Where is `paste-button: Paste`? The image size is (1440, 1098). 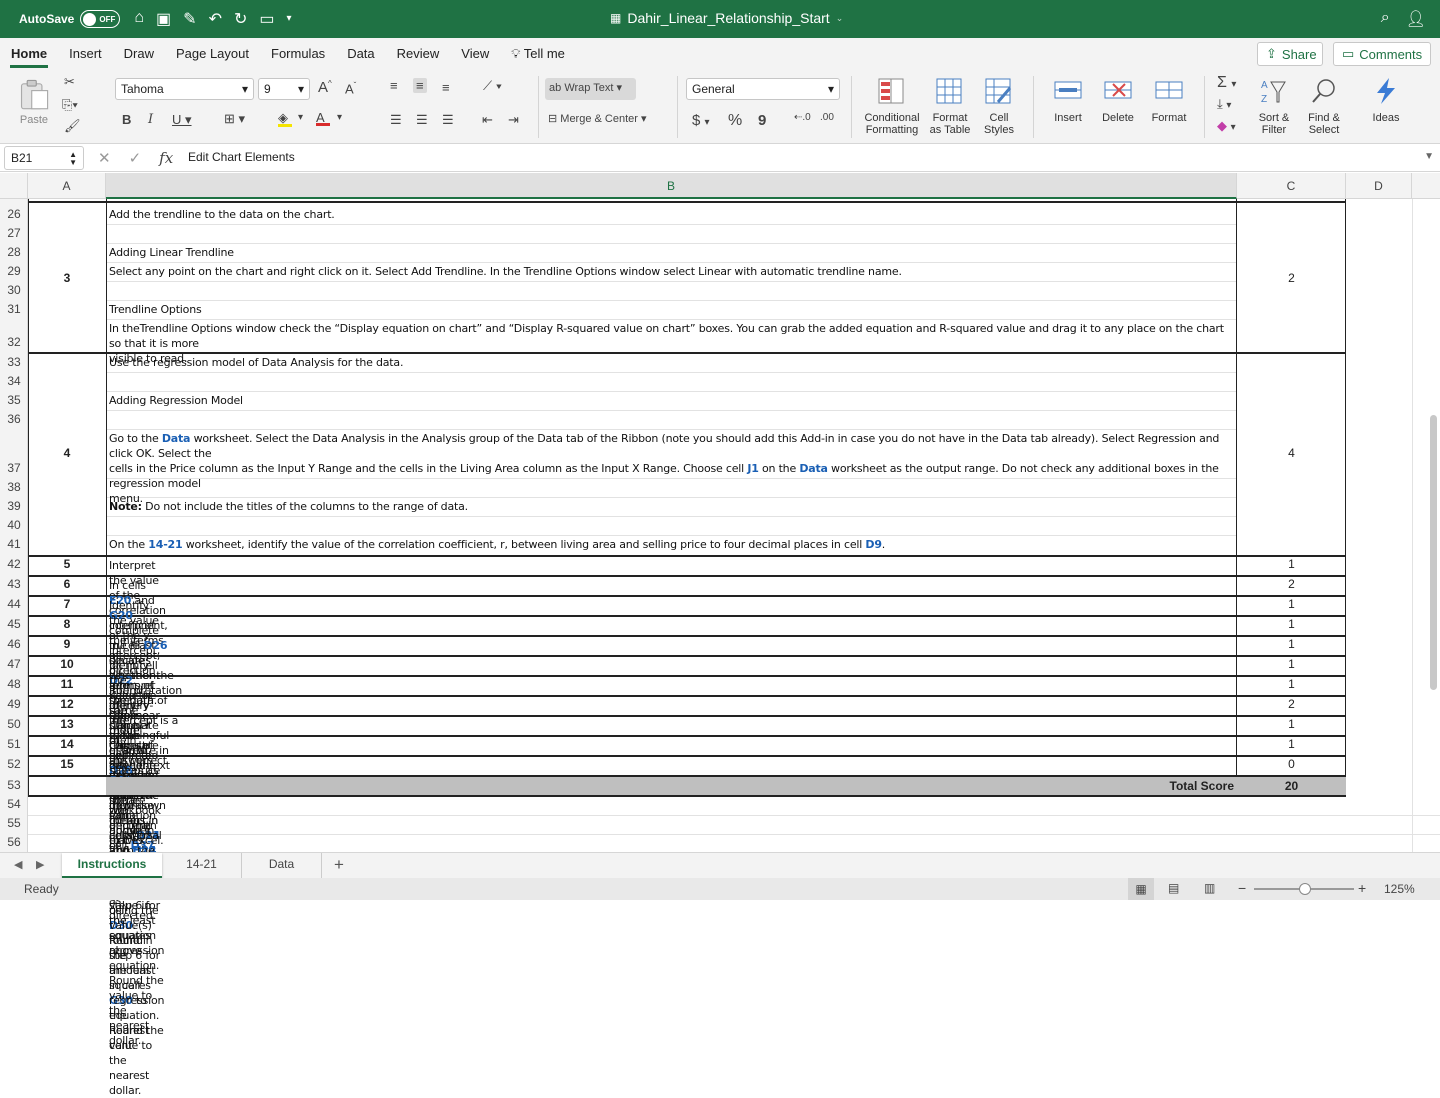 paste-button: Paste is located at coordinates (34, 101).